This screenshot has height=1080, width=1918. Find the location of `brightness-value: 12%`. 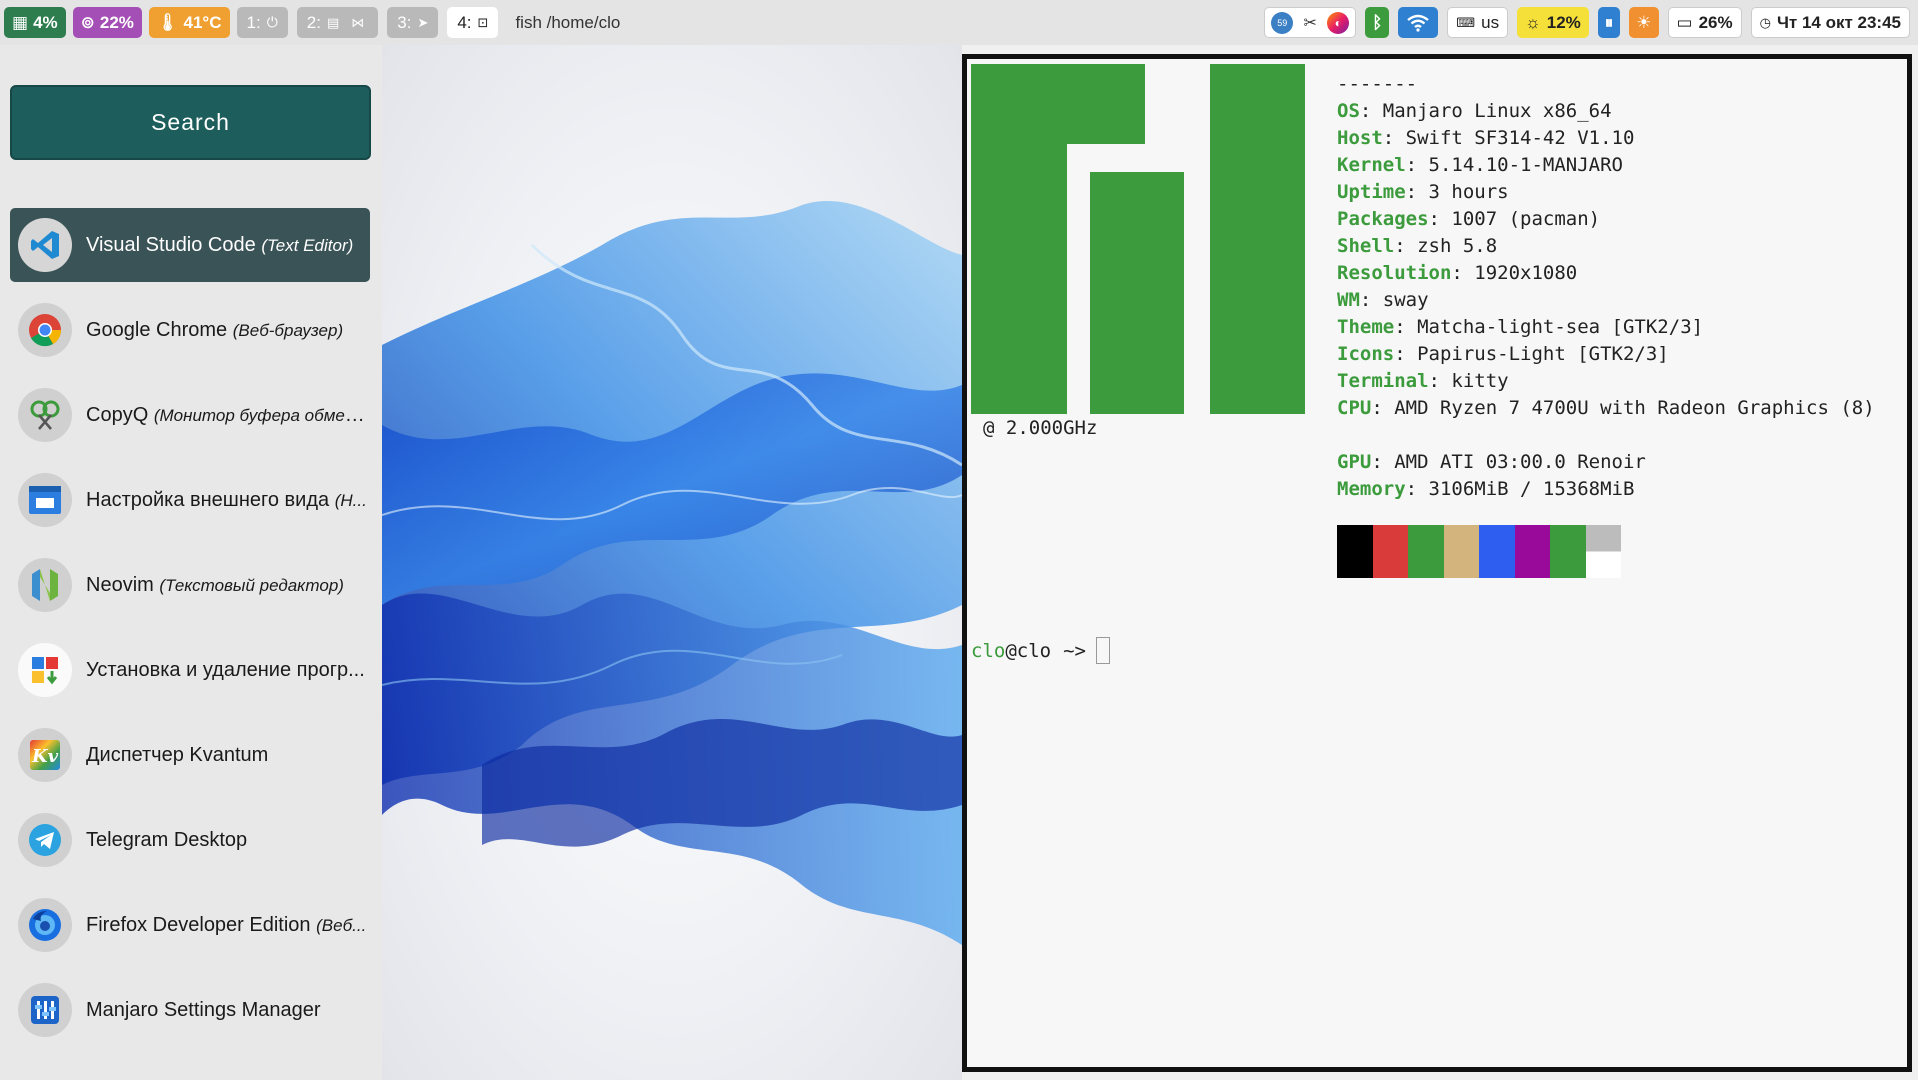

brightness-value: 12% is located at coordinates (1563, 22).